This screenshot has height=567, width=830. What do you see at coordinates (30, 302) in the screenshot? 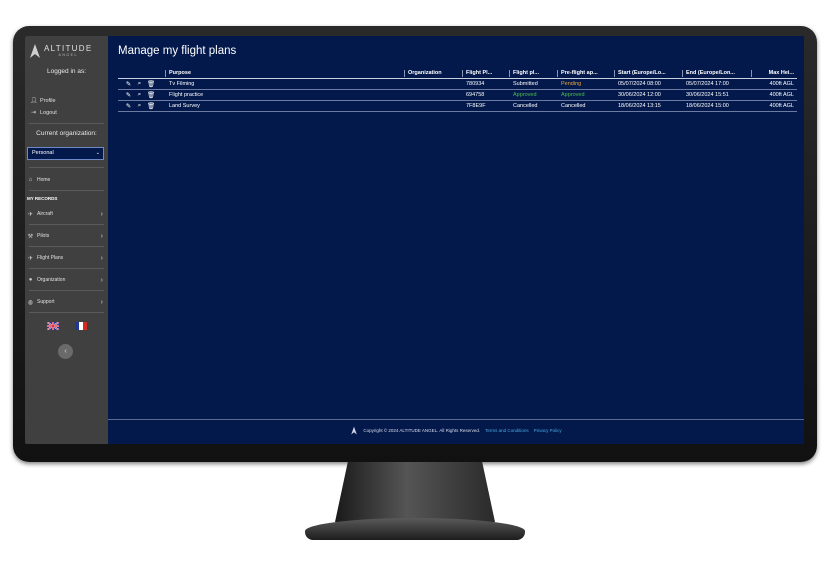
I see `help-icon: ◍` at bounding box center [30, 302].